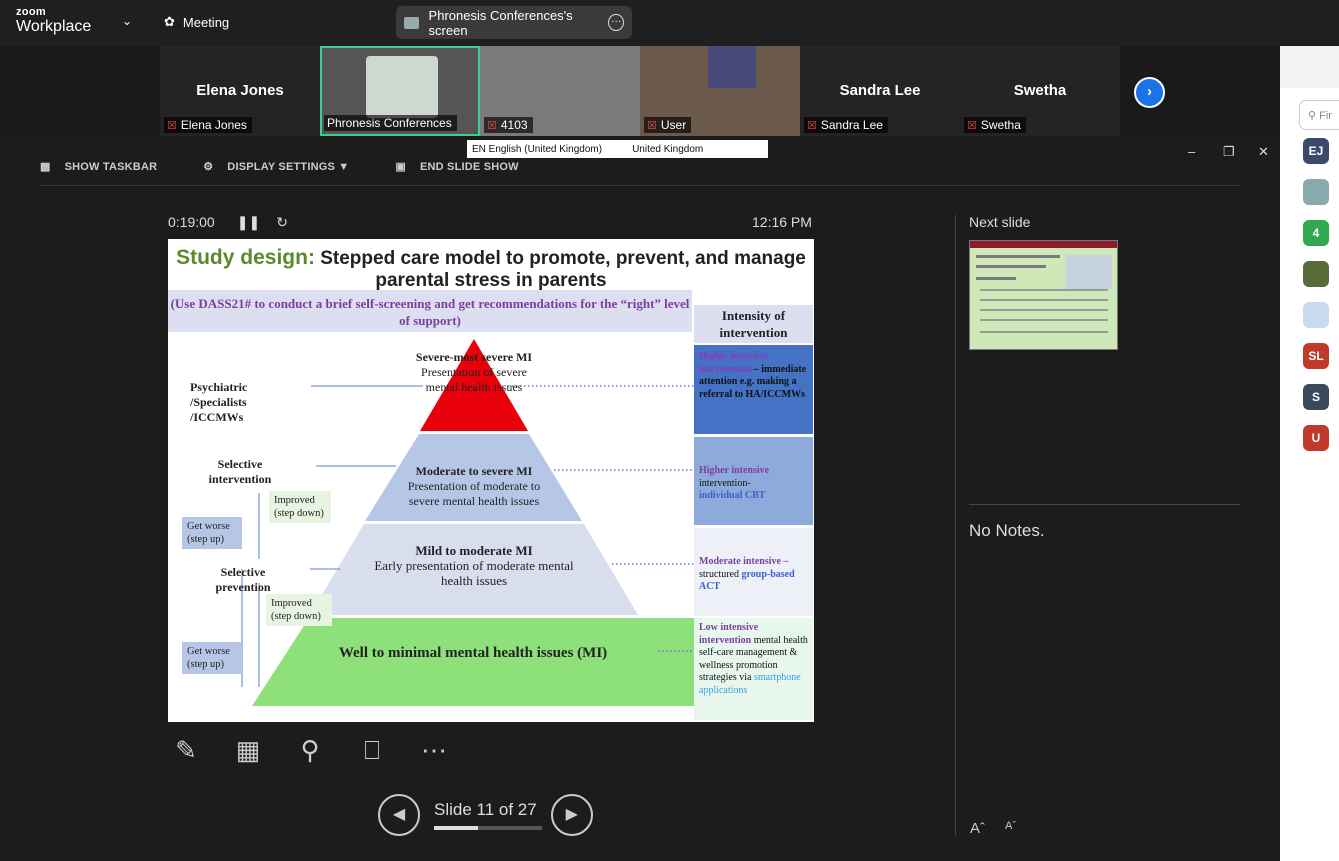  What do you see at coordinates (288, 166) in the screenshot?
I see `display-label: DISPLAY SETTINGS ▼` at bounding box center [288, 166].